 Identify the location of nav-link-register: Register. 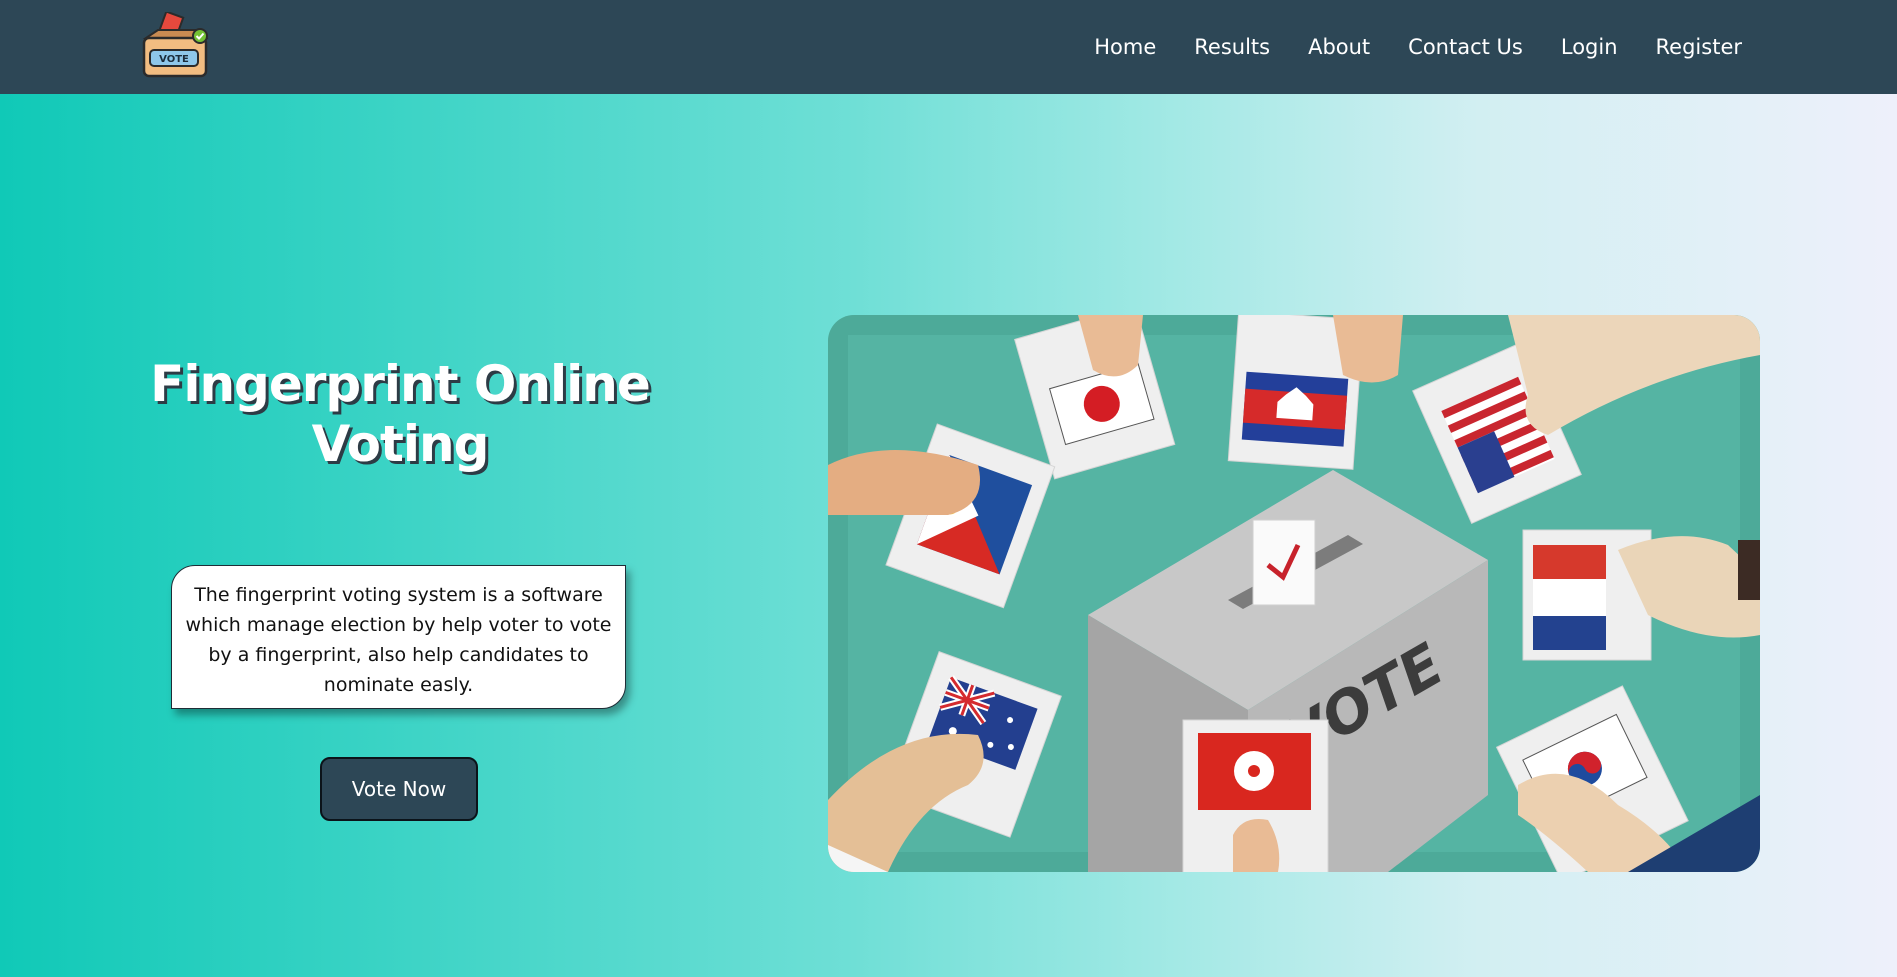
(1699, 47).